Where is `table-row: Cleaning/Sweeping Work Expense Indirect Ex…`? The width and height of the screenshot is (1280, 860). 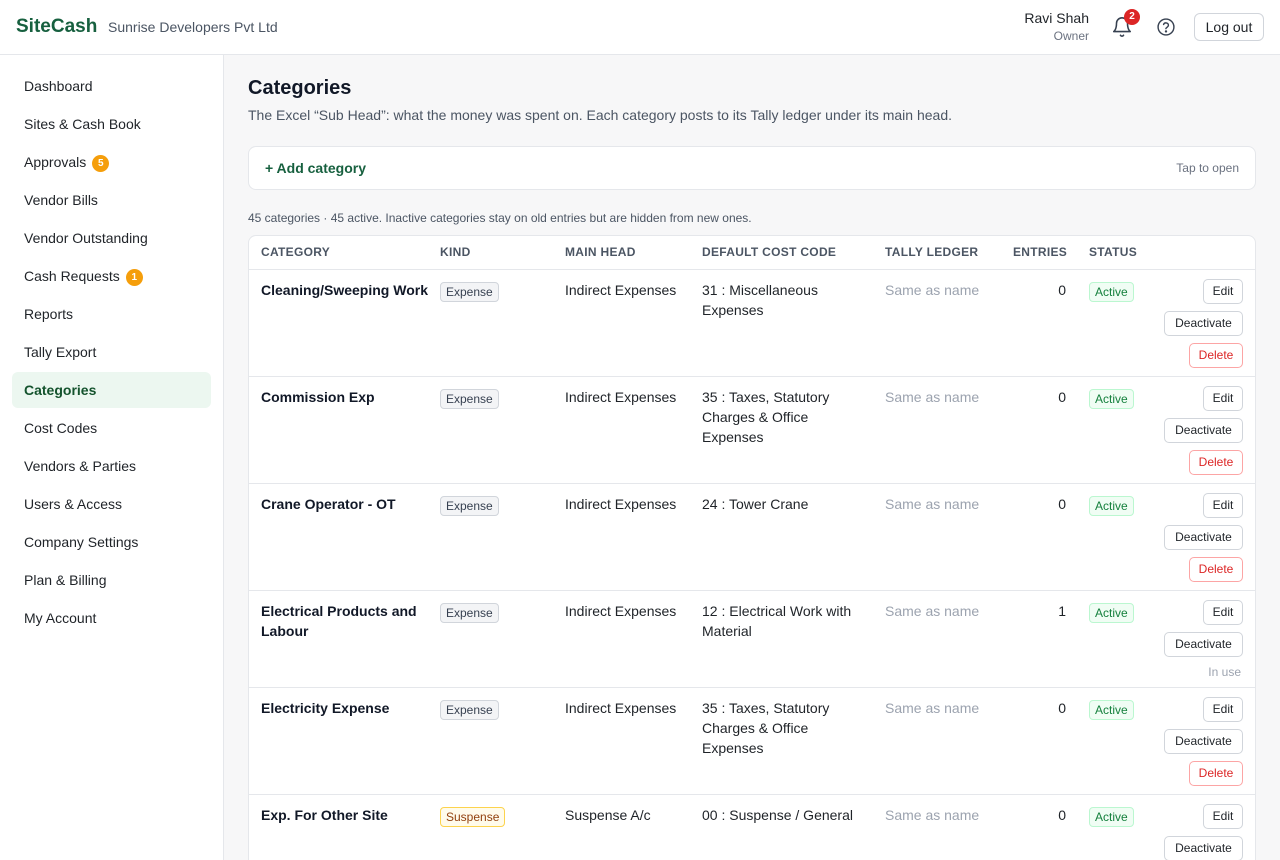 table-row: Cleaning/Sweeping Work Expense Indirect Ex… is located at coordinates (752, 323).